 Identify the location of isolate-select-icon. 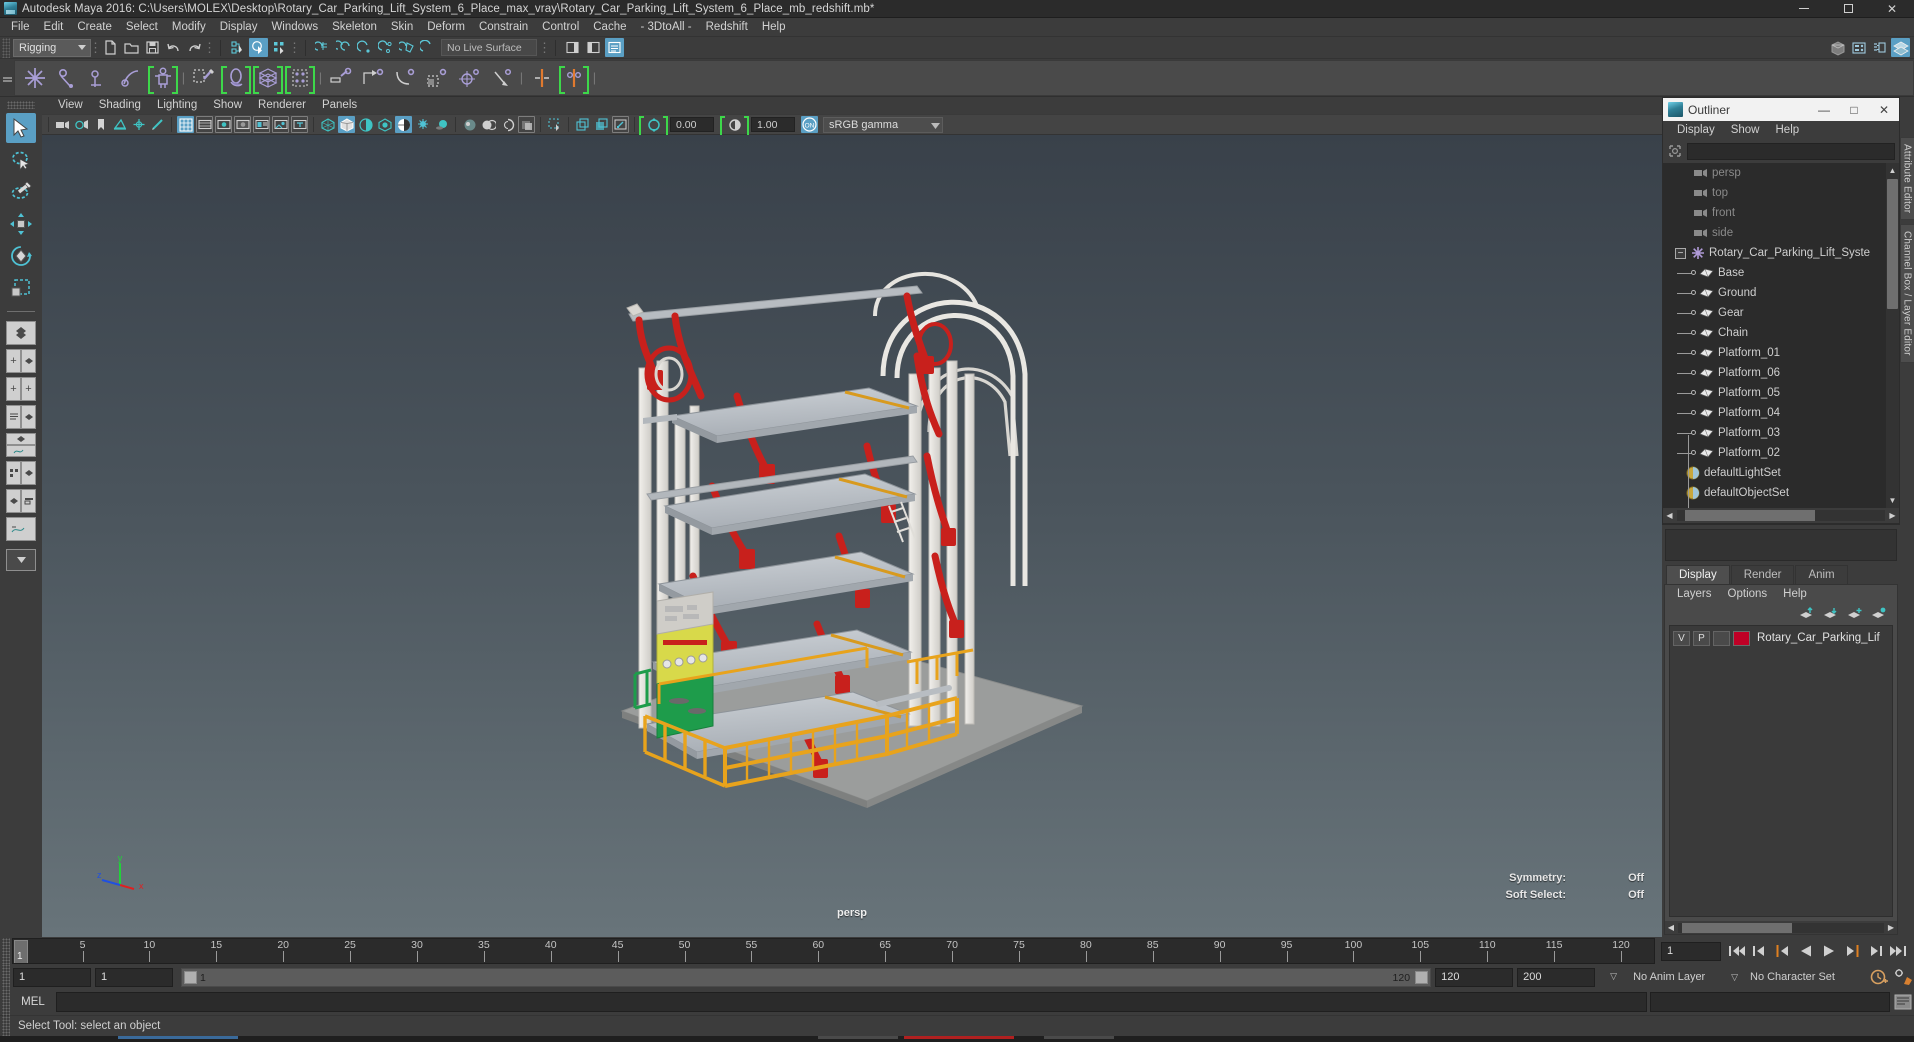
(554, 124).